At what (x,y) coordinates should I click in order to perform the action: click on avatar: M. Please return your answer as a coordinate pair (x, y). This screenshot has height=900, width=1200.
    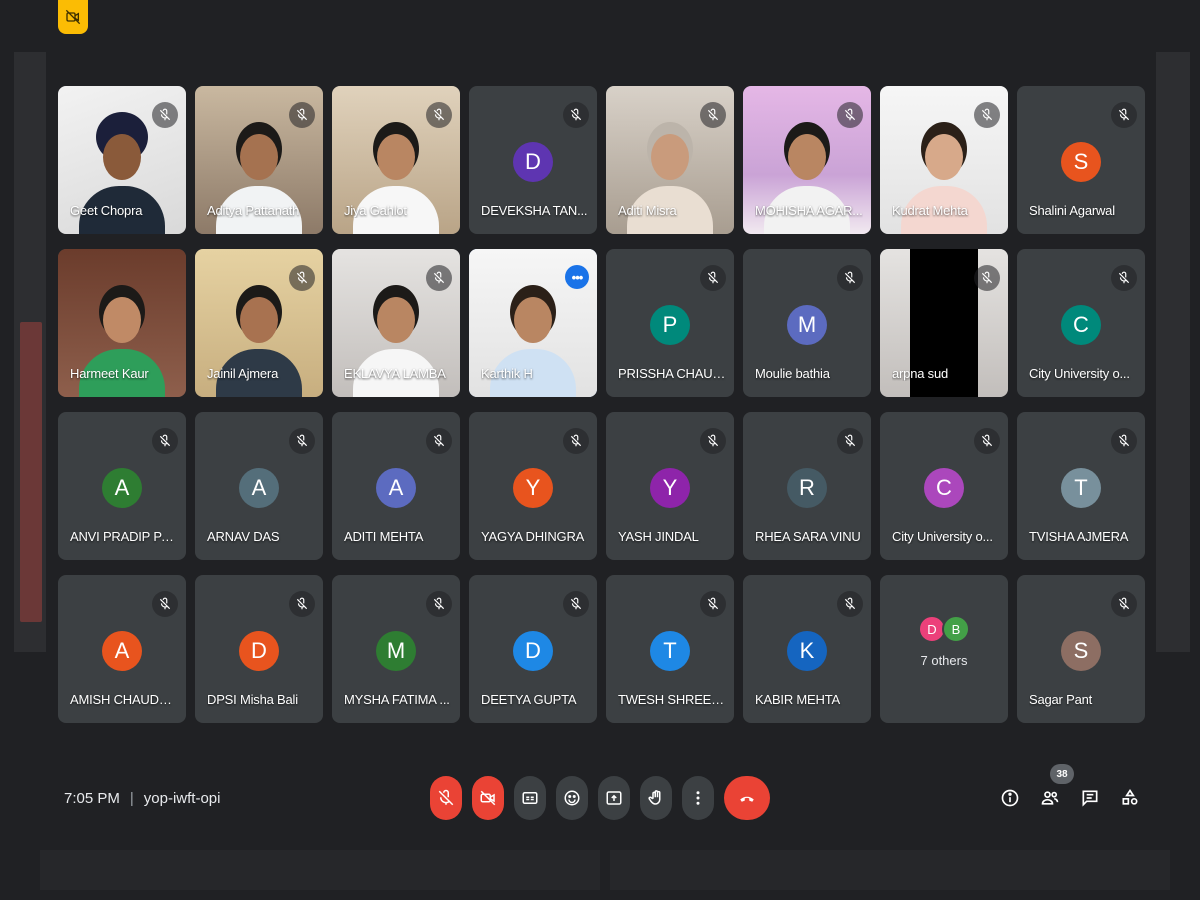
    Looking at the image, I should click on (396, 651).